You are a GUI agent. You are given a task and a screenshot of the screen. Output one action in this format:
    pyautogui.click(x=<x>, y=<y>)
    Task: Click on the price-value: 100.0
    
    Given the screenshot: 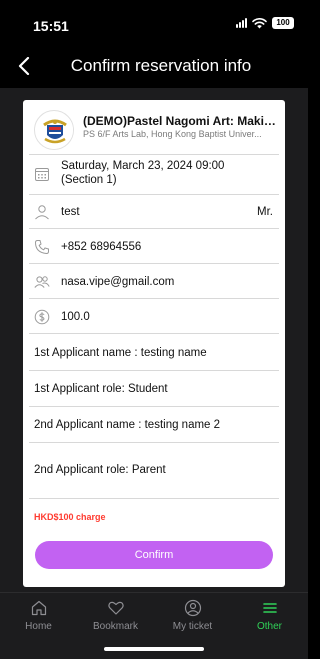 What is the action you would take?
    pyautogui.click(x=75, y=317)
    